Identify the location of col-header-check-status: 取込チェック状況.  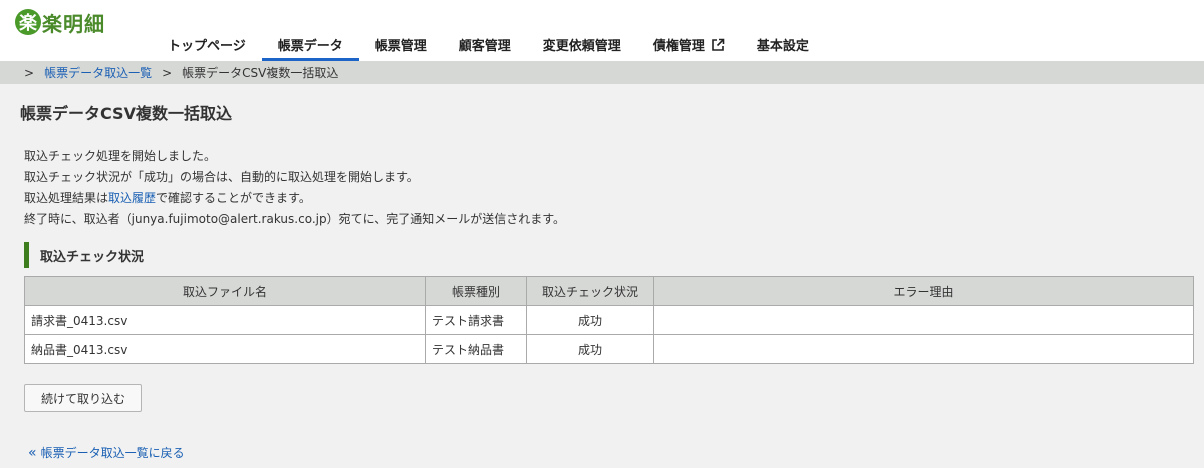
(590, 291).